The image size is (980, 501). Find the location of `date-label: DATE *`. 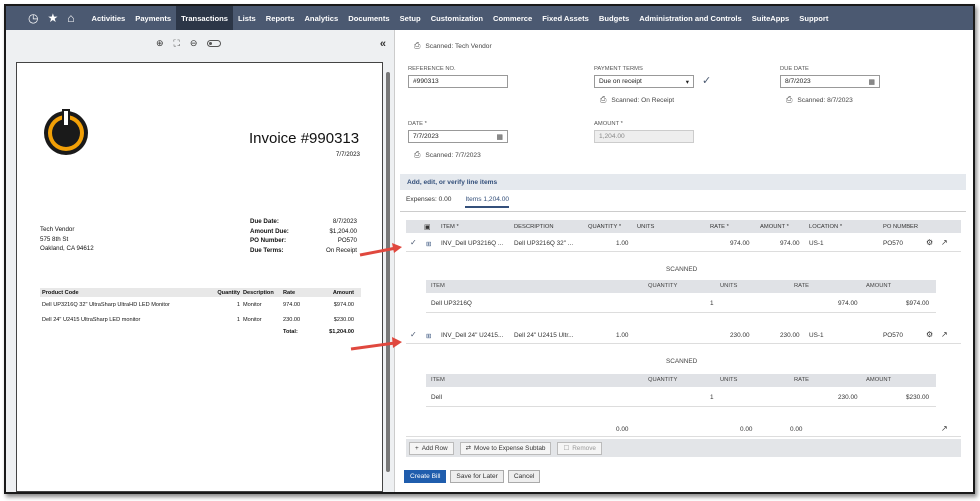

date-label: DATE * is located at coordinates (417, 124).